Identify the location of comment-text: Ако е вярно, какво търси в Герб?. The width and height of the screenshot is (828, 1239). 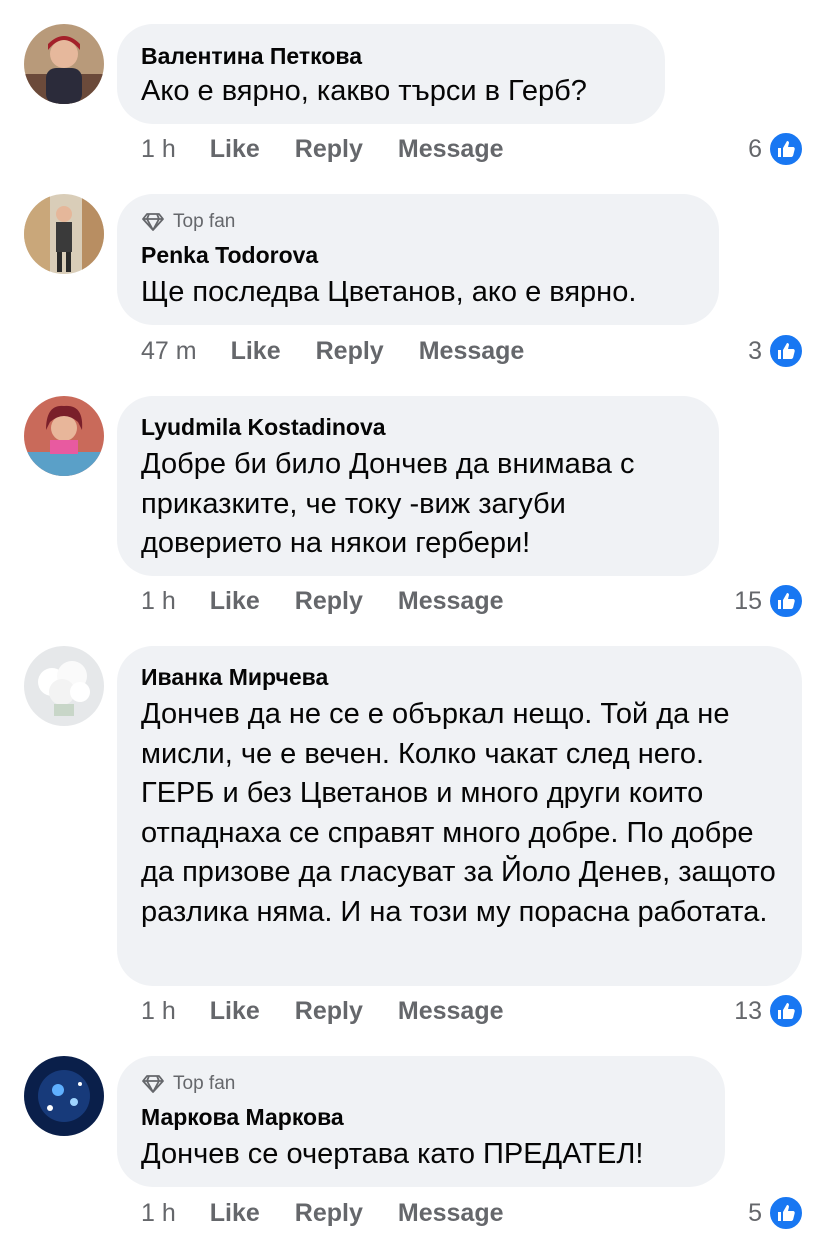
(364, 91).